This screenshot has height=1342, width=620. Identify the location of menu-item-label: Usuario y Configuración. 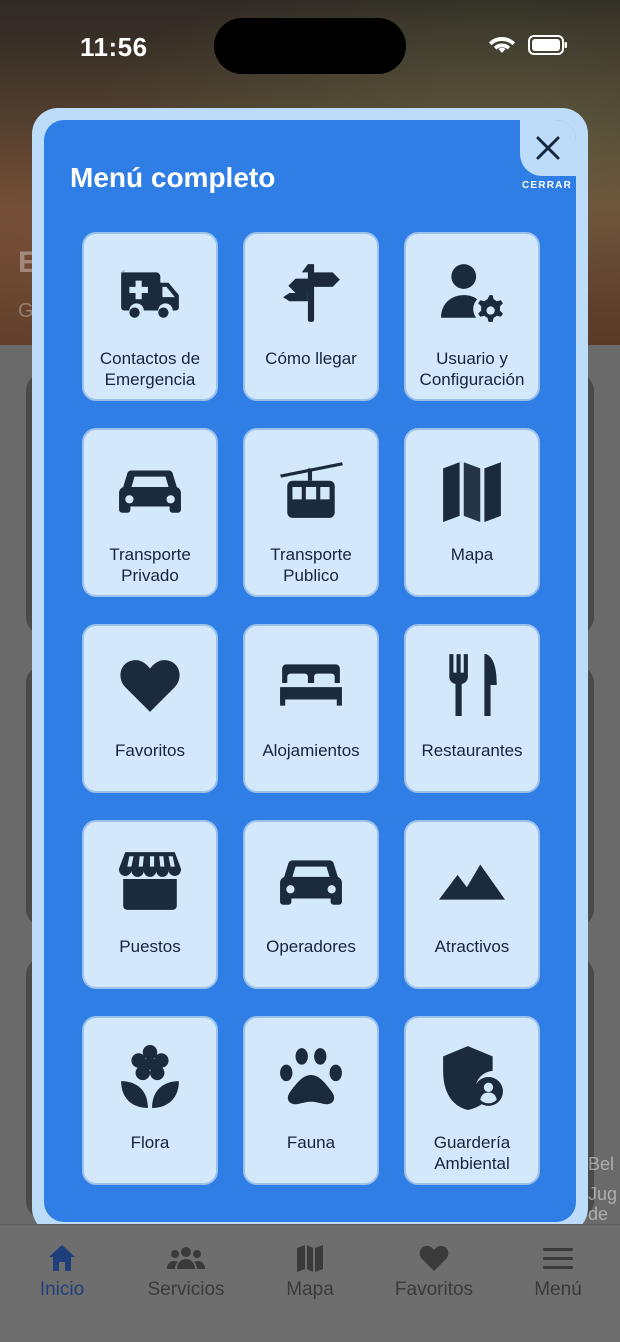
(472, 369).